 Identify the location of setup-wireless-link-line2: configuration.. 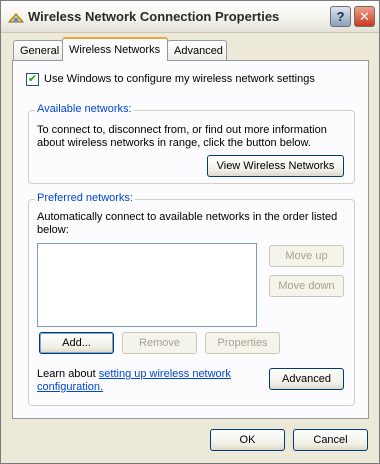
(70, 387).